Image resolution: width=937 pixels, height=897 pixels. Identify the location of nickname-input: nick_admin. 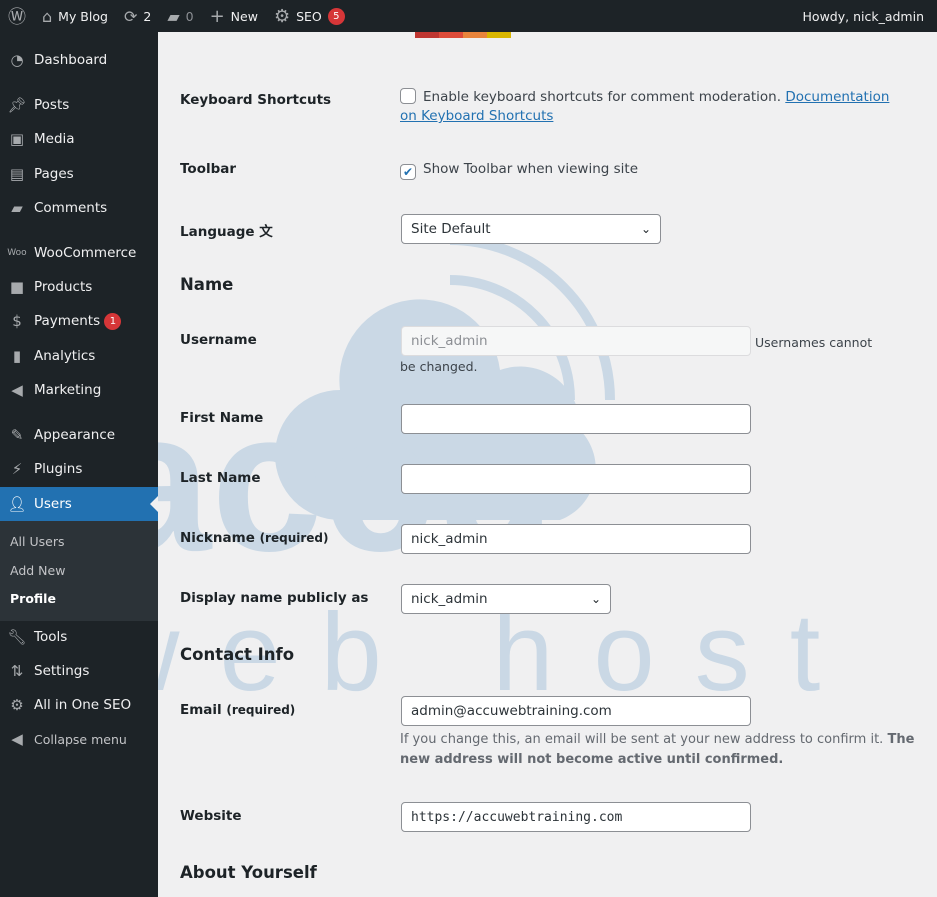
(576, 539).